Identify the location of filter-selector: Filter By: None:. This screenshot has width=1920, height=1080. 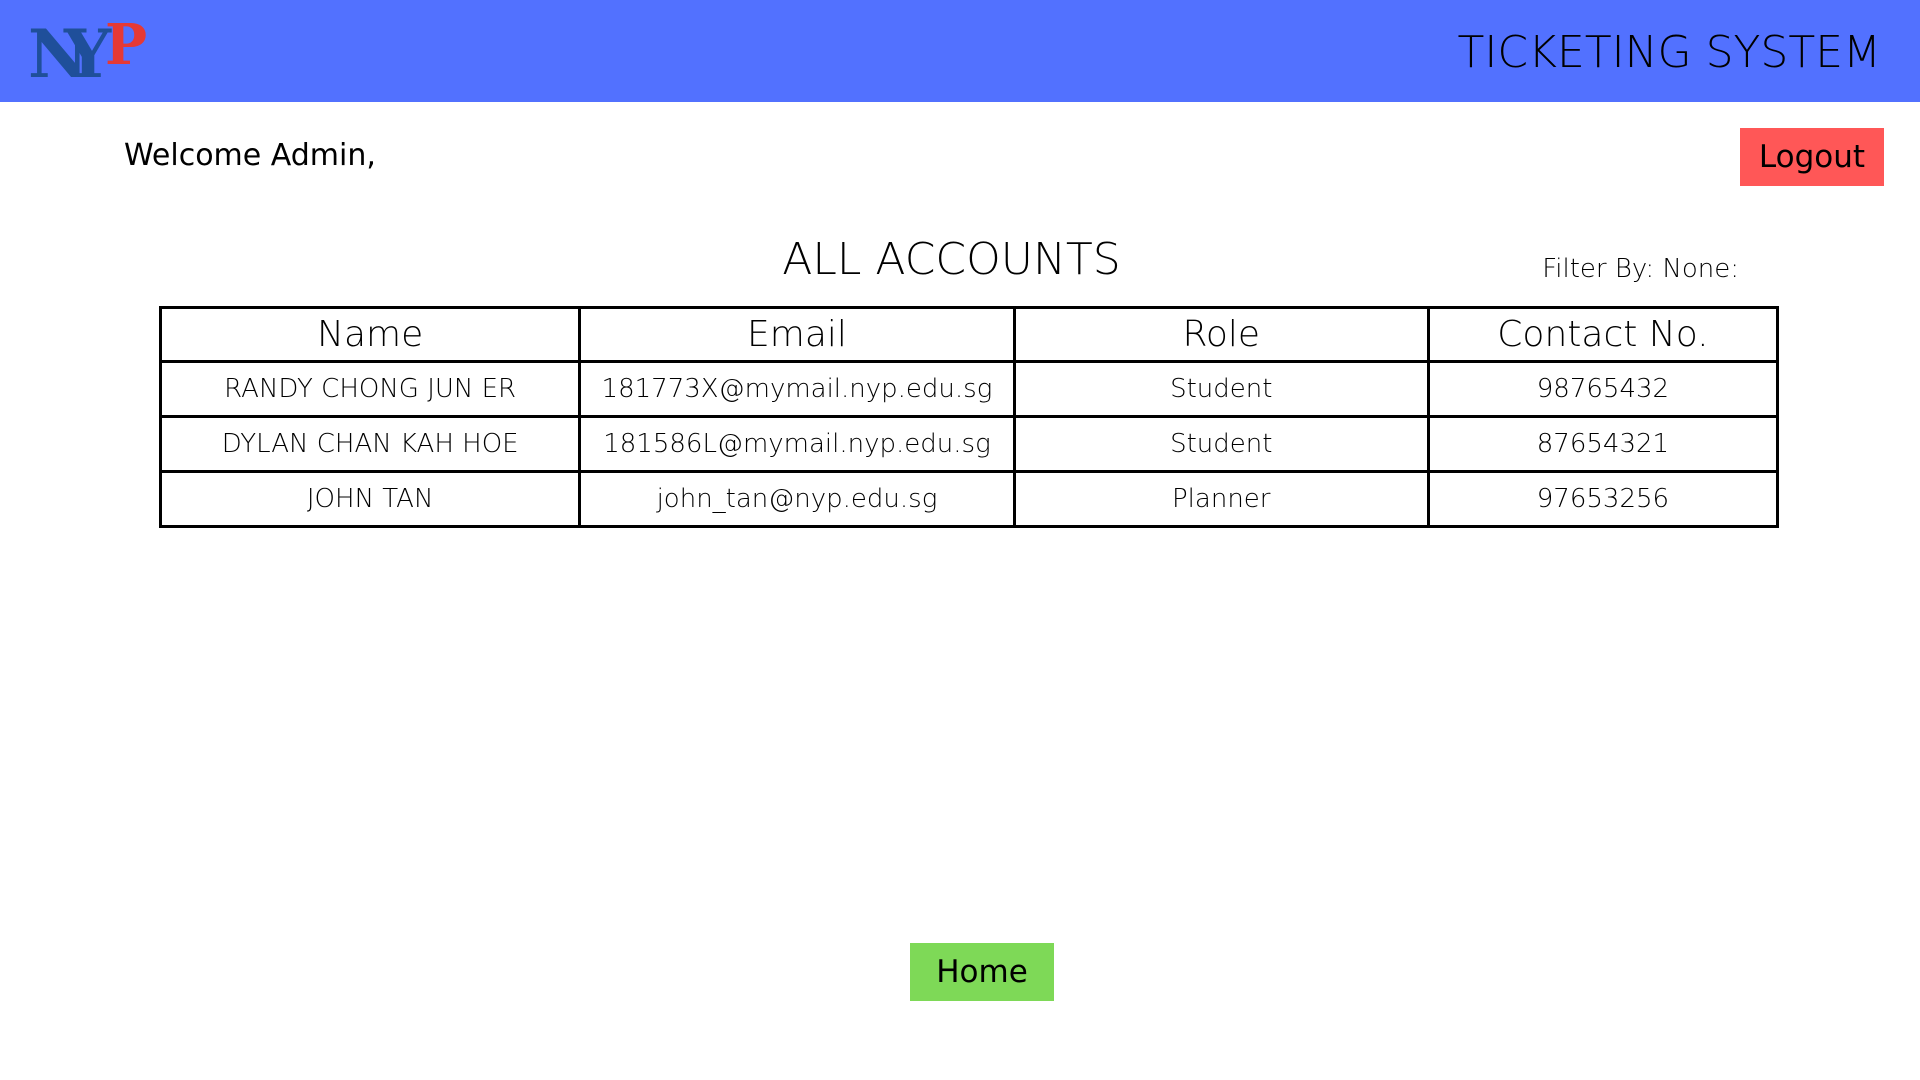
(1640, 269).